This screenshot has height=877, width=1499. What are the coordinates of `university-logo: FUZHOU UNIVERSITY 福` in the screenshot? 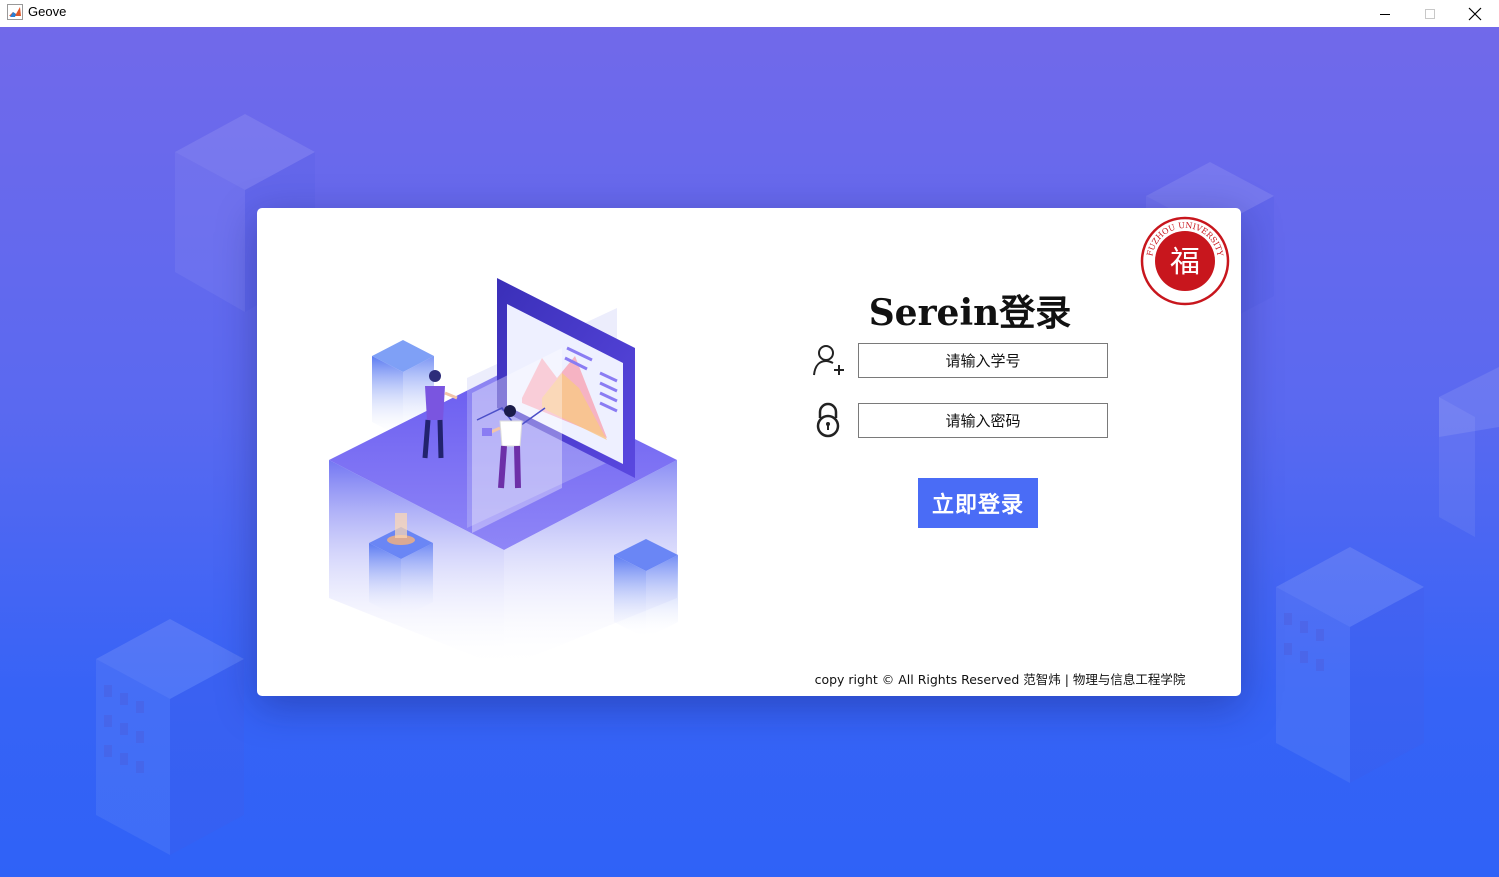 It's located at (1185, 261).